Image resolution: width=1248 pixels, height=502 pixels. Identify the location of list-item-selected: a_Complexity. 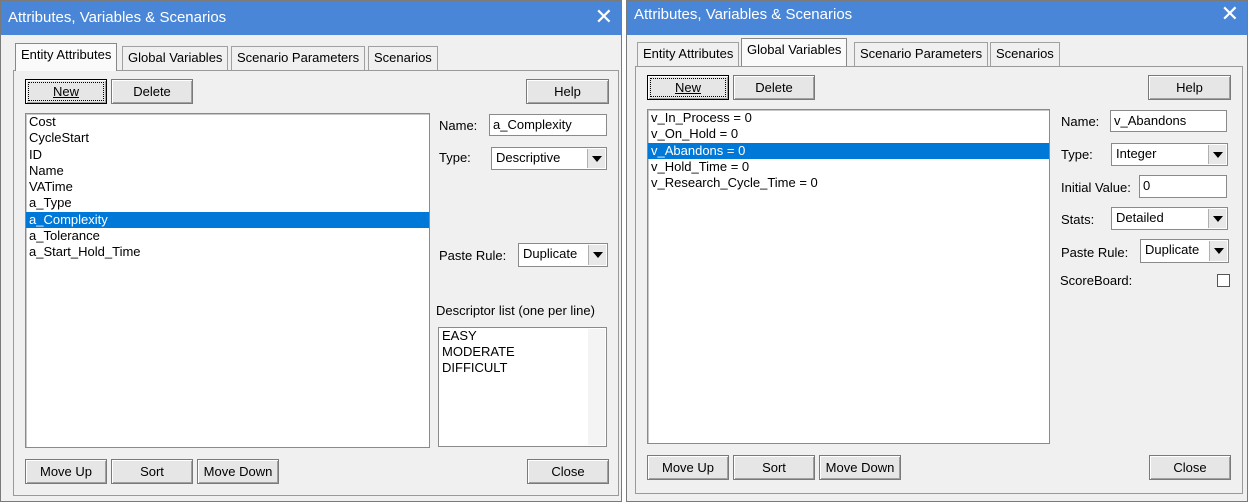
(227, 220).